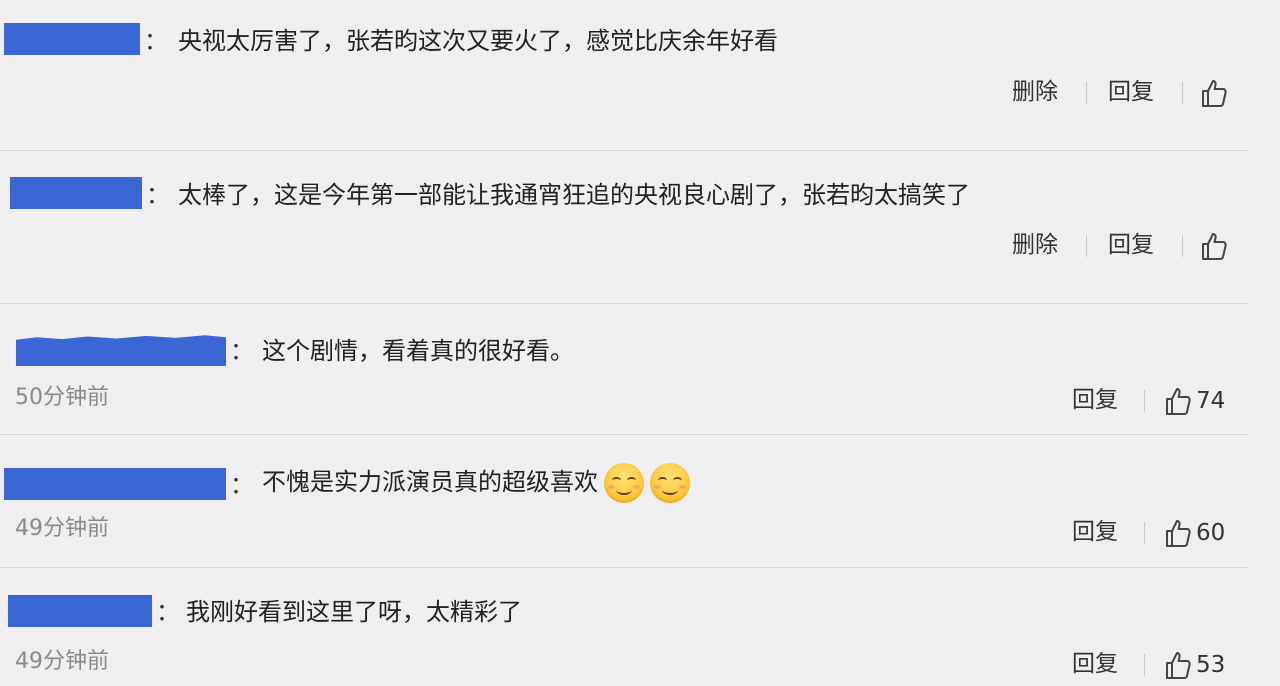 This screenshot has width=1280, height=686. What do you see at coordinates (418, 351) in the screenshot?
I see `comment-text: 这个剧情，看着真的很好看。` at bounding box center [418, 351].